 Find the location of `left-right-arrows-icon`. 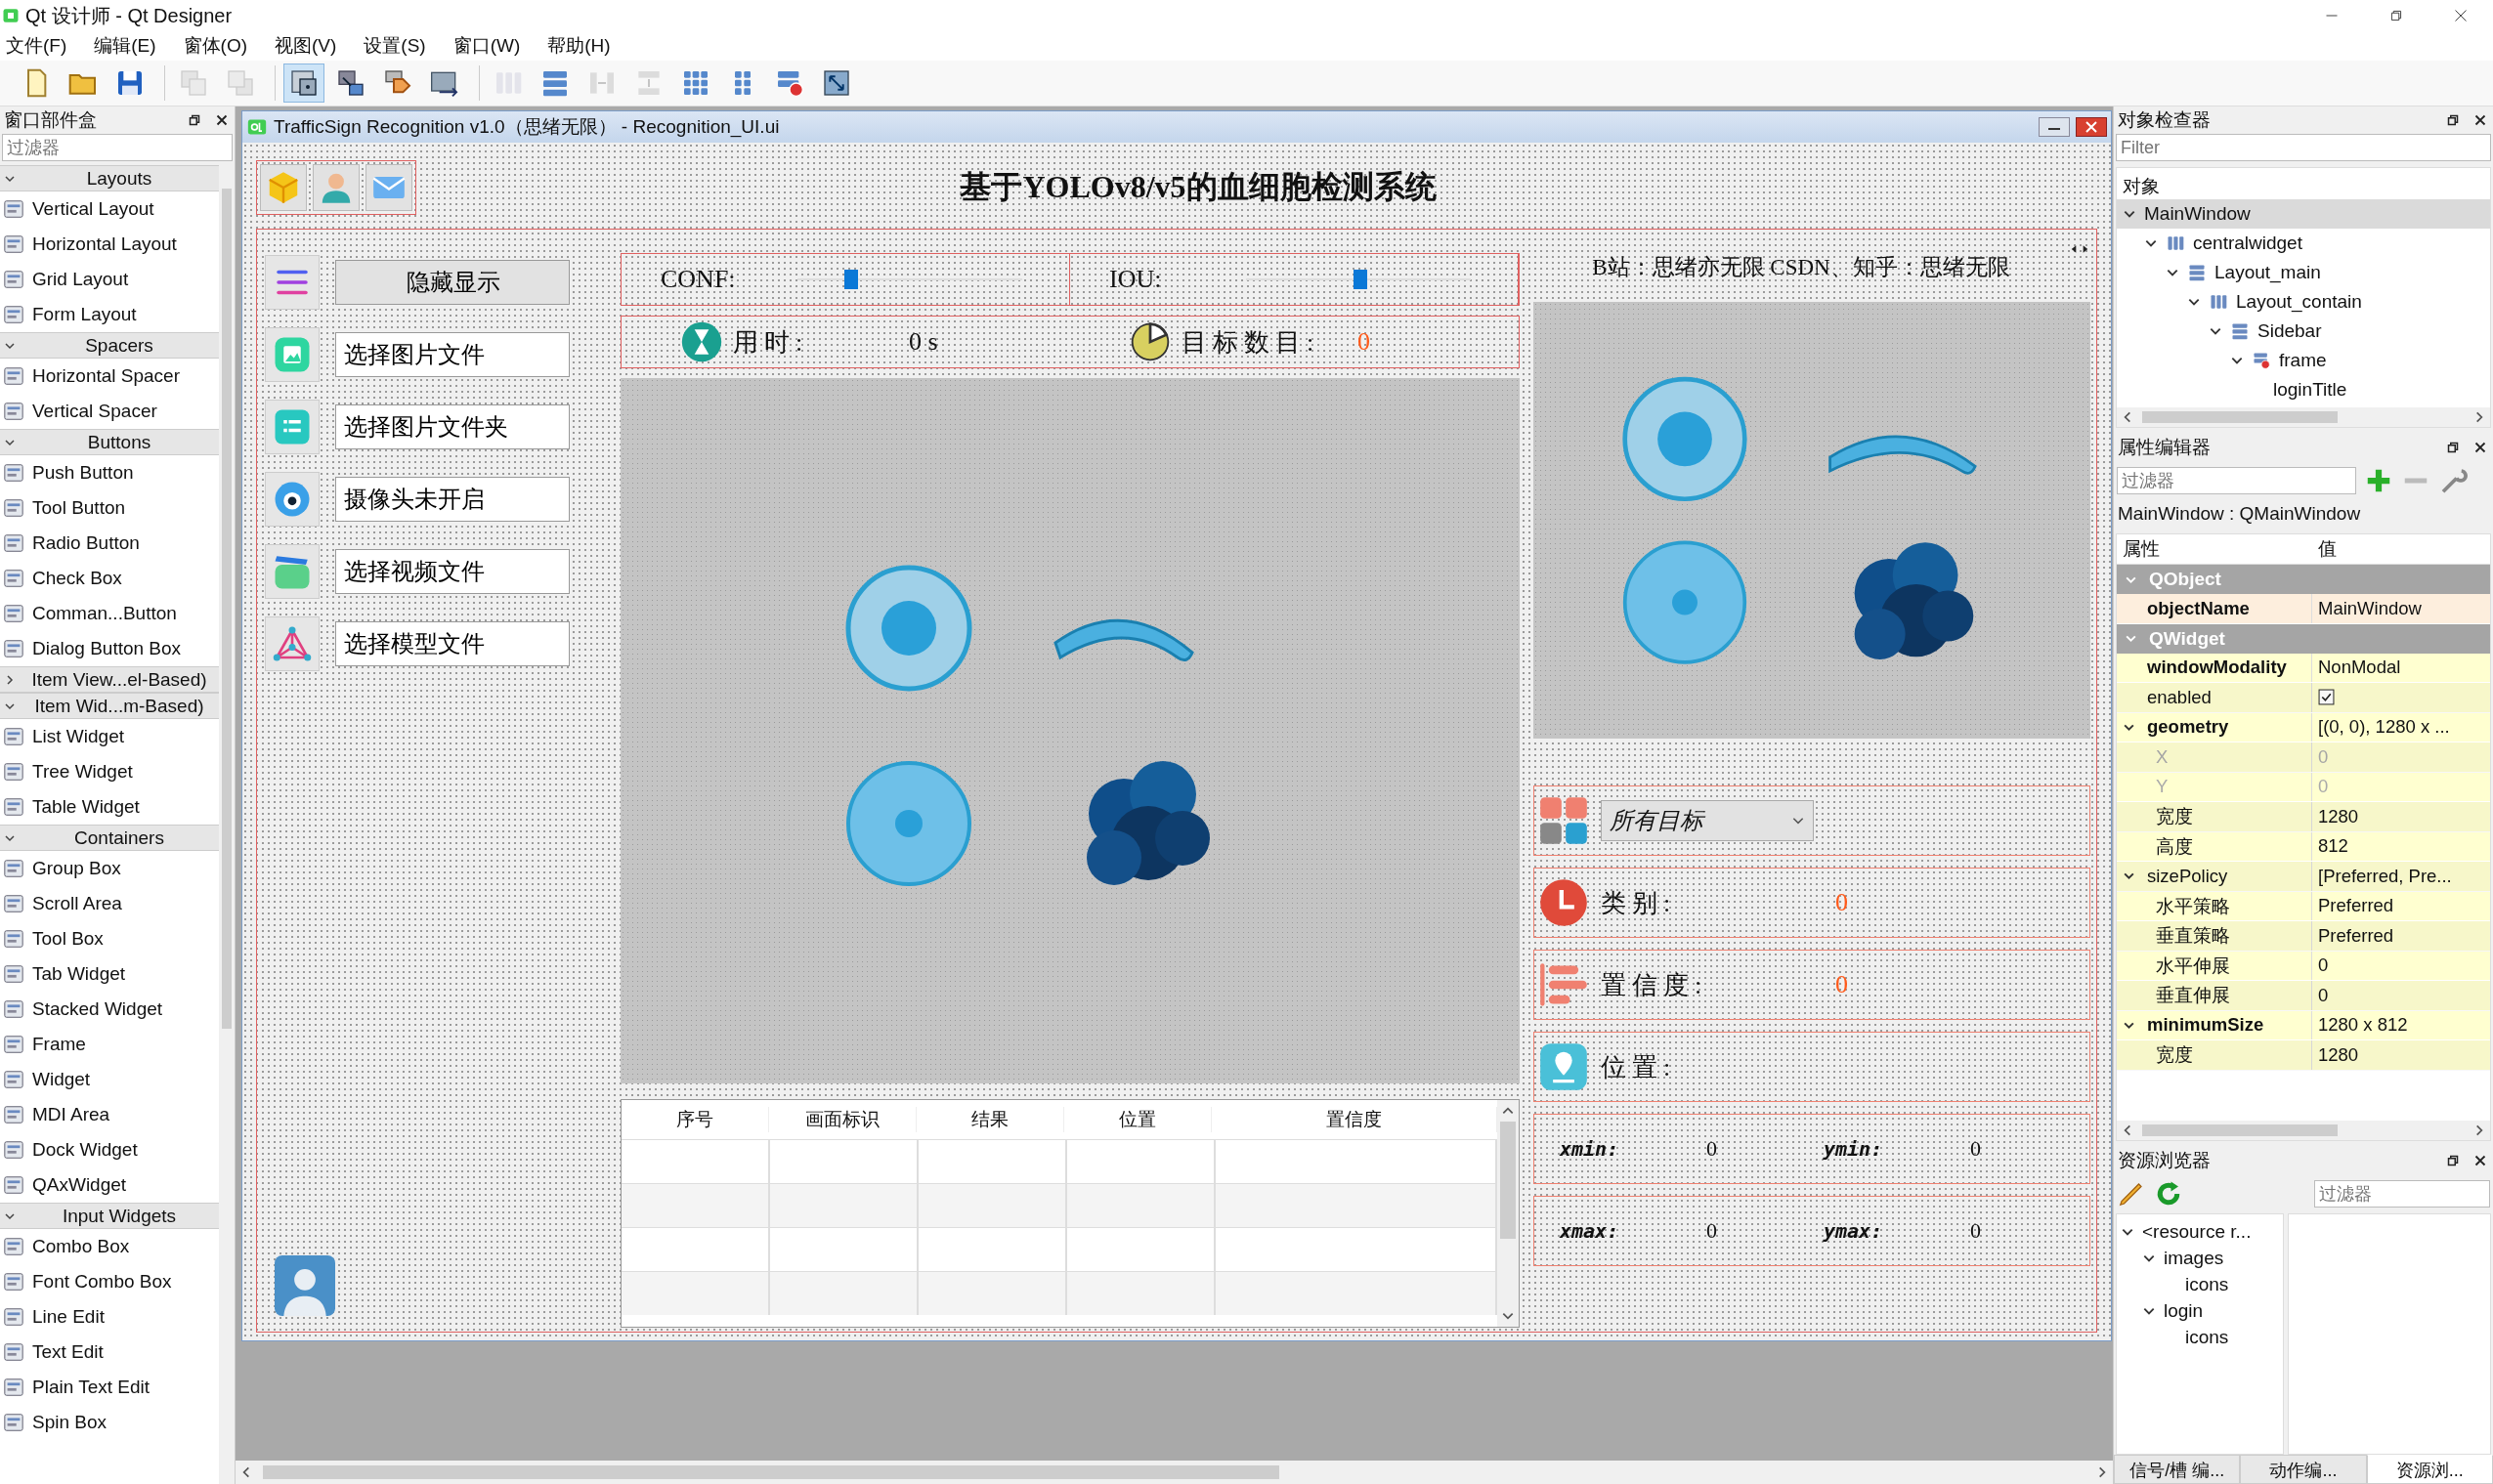

left-right-arrows-icon is located at coordinates (2079, 249).